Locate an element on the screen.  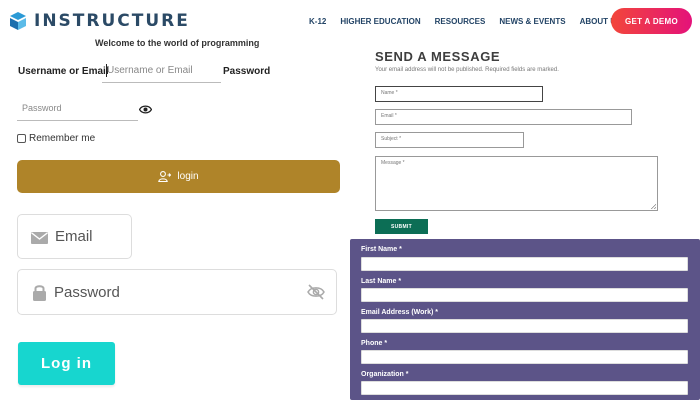
login-button: login is located at coordinates (178, 176).